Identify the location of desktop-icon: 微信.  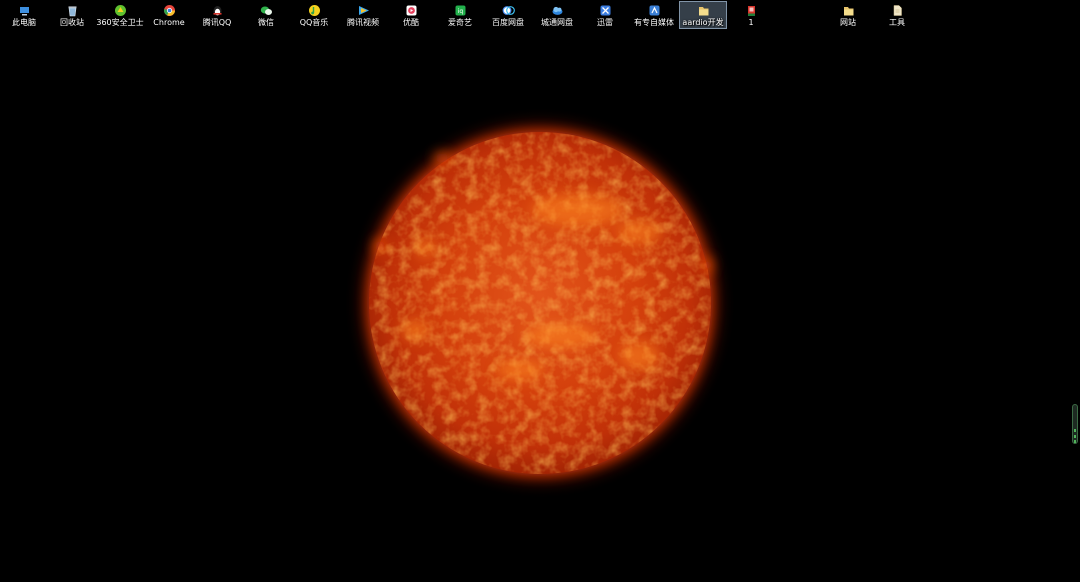
(266, 15).